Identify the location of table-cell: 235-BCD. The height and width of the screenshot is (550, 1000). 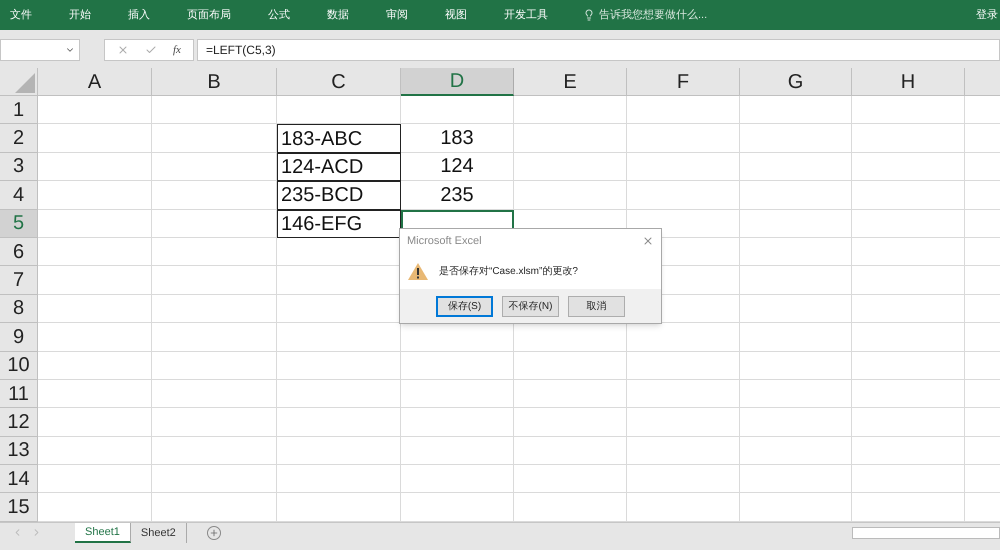
(339, 195).